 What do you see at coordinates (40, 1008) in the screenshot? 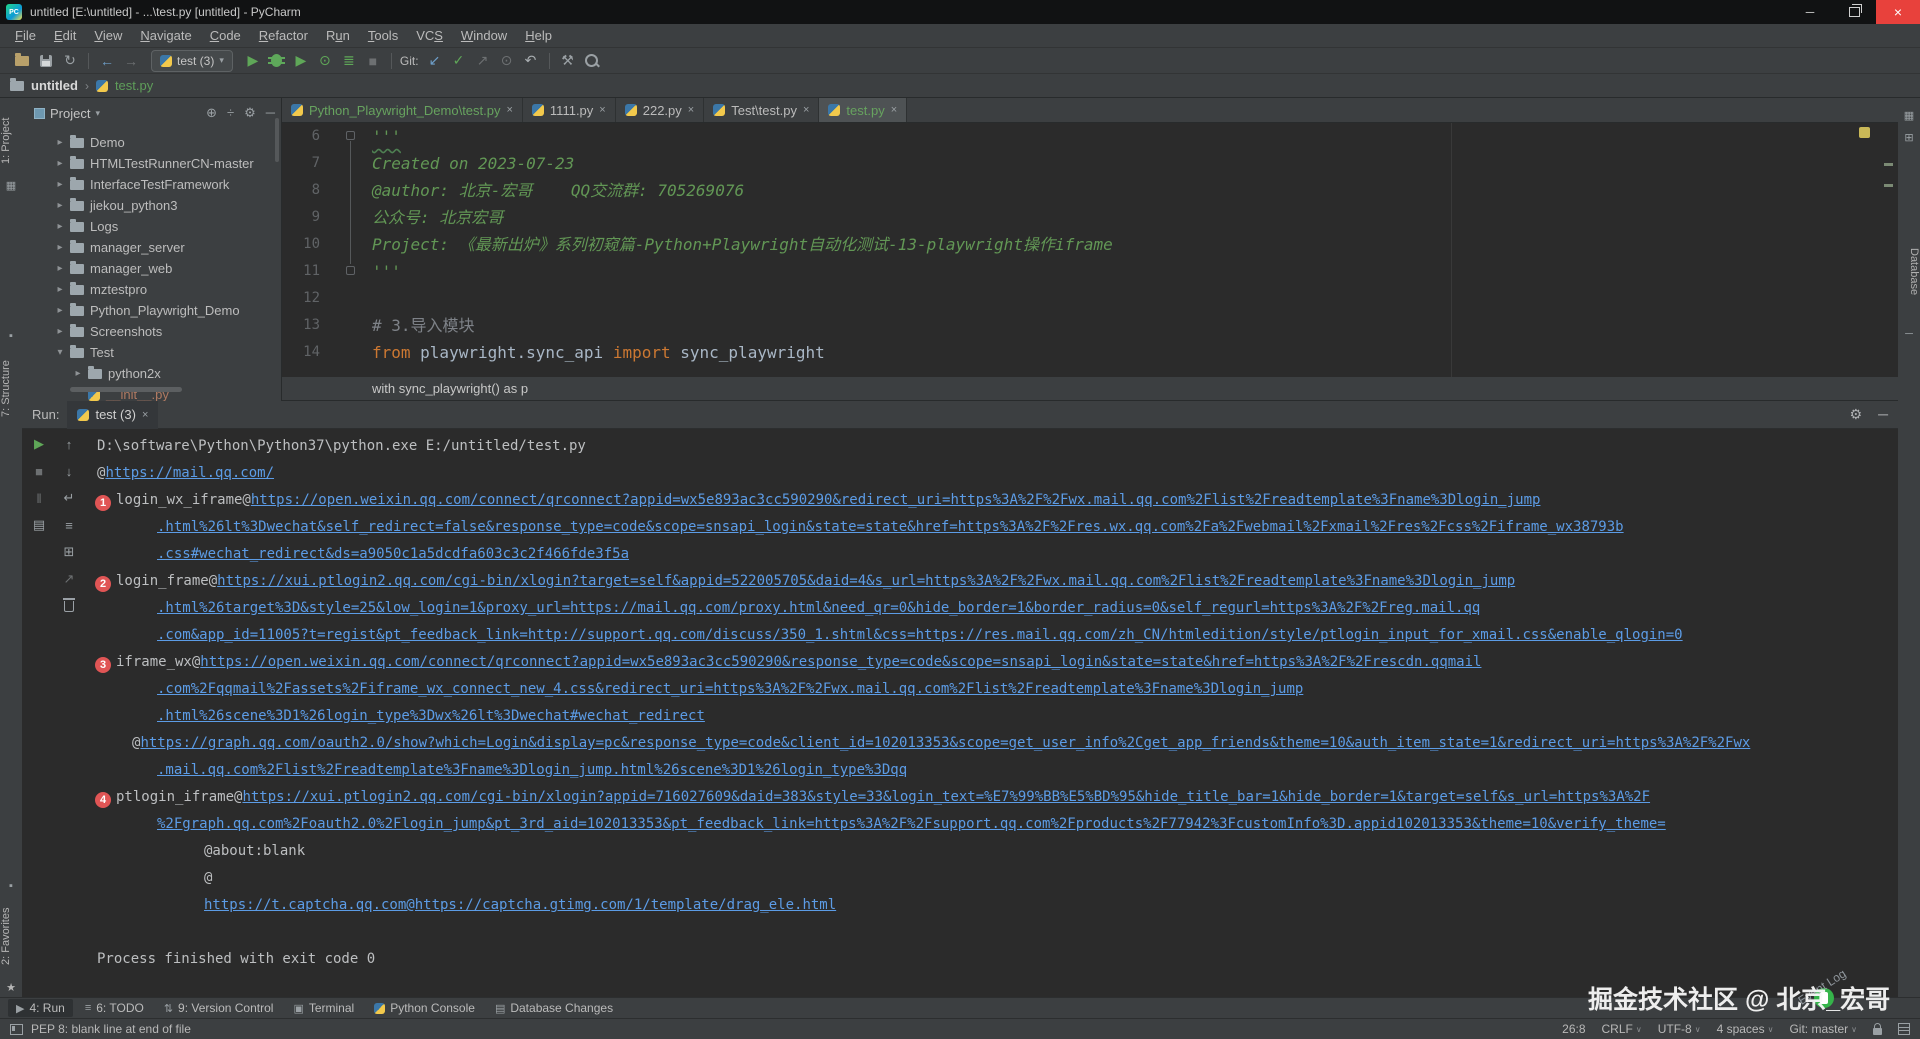
I see `toolwindow-run: ▶ 4: Run` at bounding box center [40, 1008].